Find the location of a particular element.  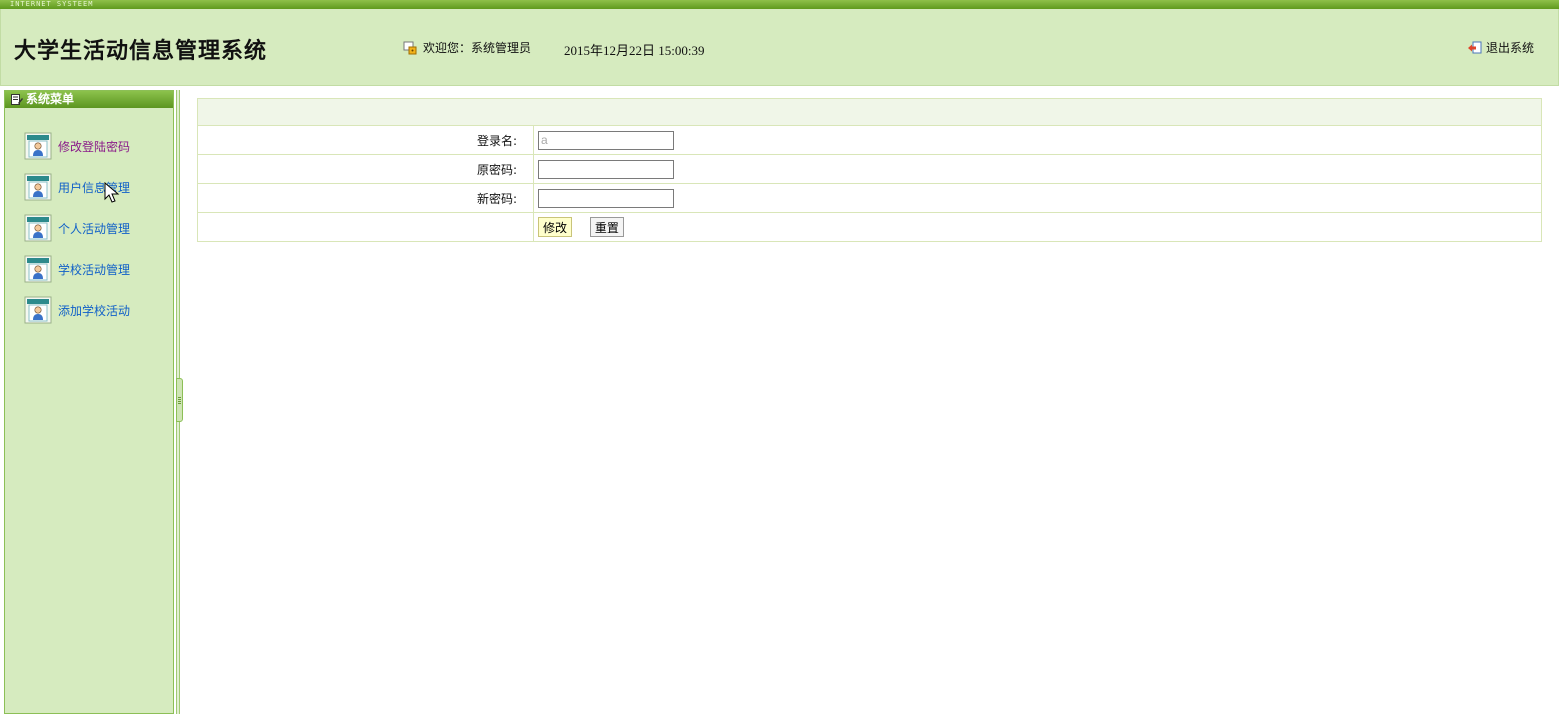

logout-button: 退出系统 is located at coordinates (1500, 47).